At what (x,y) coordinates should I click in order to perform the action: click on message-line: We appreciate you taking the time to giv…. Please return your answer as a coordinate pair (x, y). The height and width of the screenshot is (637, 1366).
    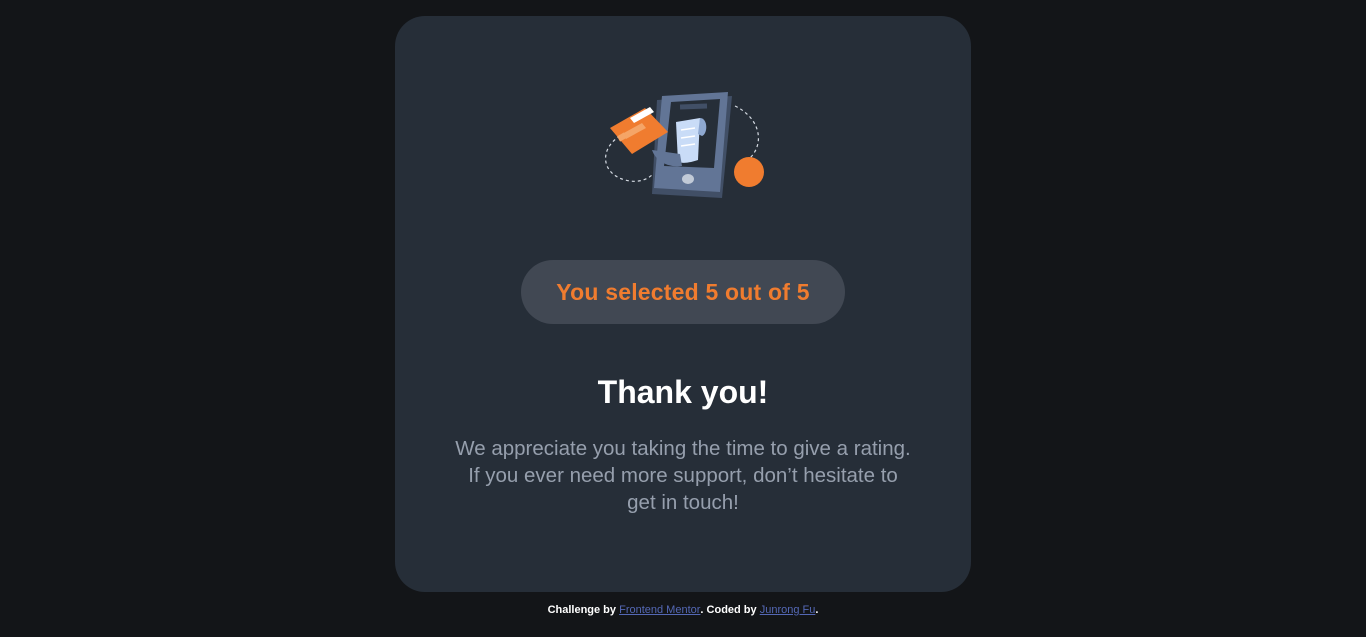
    Looking at the image, I should click on (683, 448).